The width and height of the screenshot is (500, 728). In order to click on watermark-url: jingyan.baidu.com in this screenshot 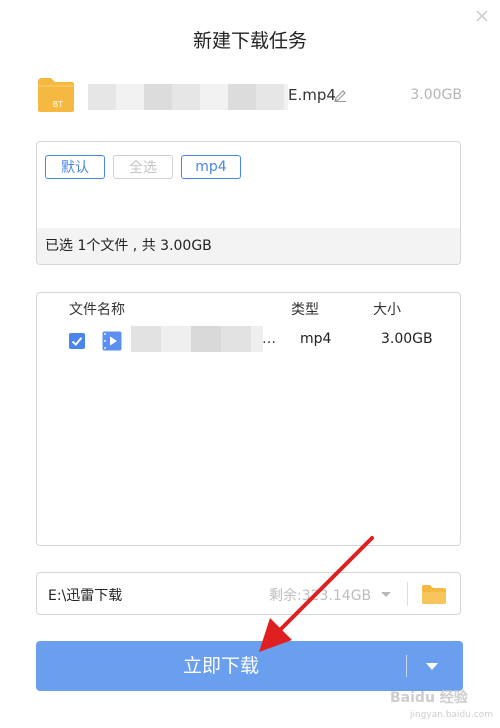, I will do `click(452, 715)`.